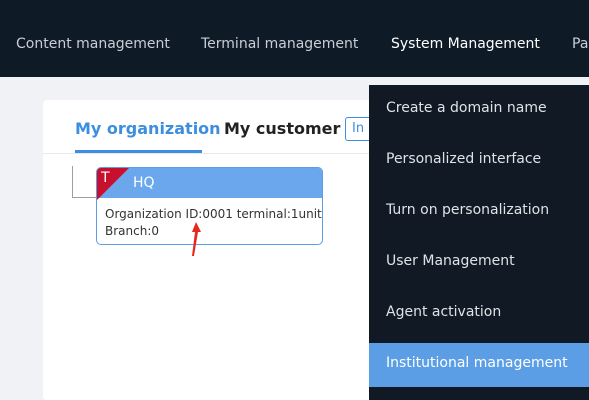 This screenshot has width=589, height=400. I want to click on menu-item-create-domain-name: Create a domain name, so click(479, 110).